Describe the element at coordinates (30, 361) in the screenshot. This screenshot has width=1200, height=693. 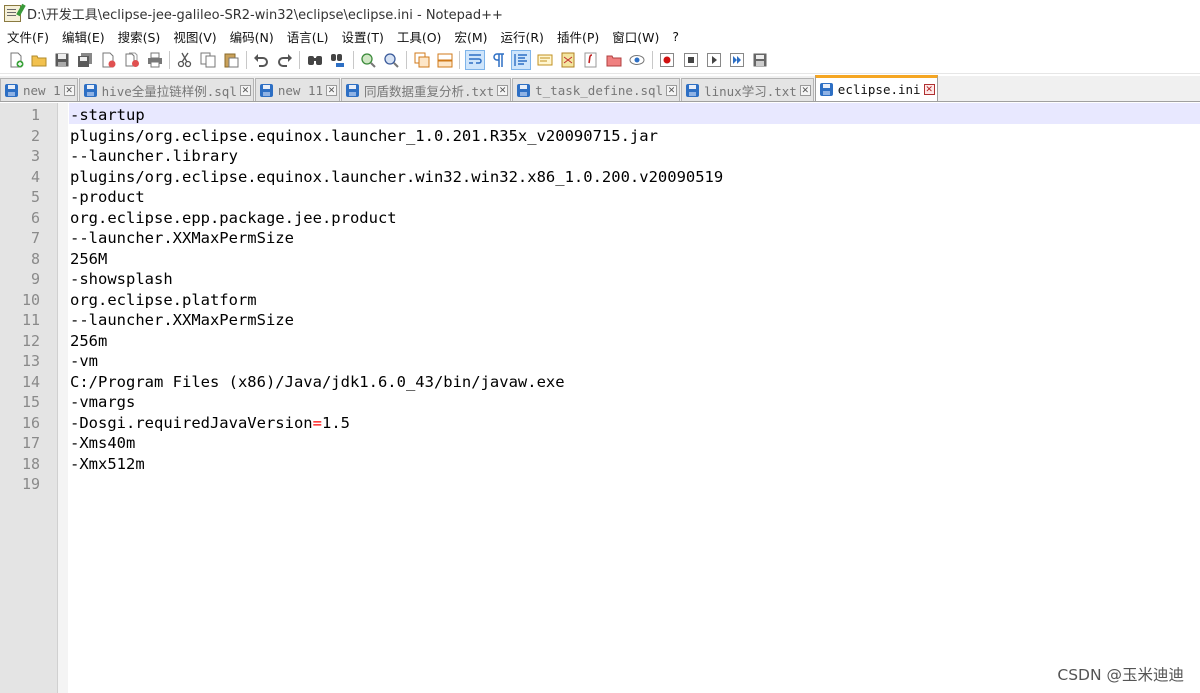
I see `line-number: 13` at that location.